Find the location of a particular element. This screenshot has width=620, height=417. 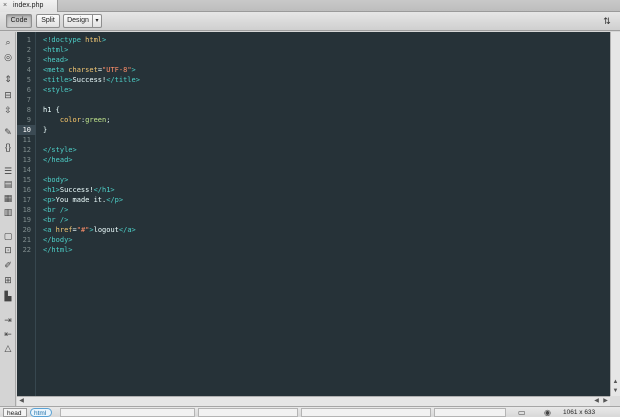

code-line: 19 <br /> is located at coordinates (313, 220).